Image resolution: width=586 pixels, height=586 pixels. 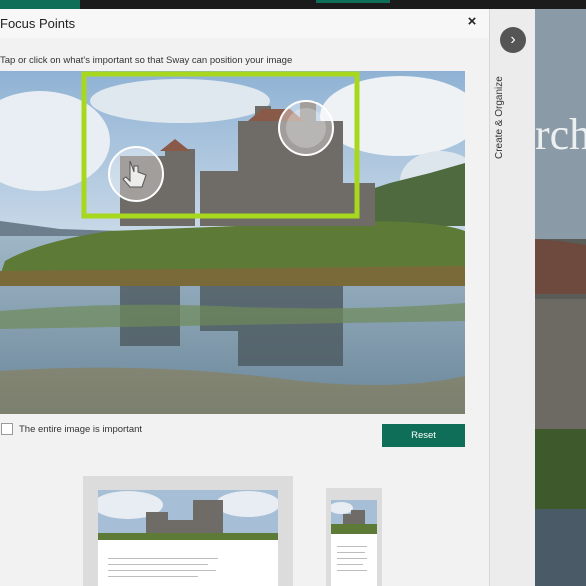 I want to click on top-tab-accent, so click(x=40, y=4).